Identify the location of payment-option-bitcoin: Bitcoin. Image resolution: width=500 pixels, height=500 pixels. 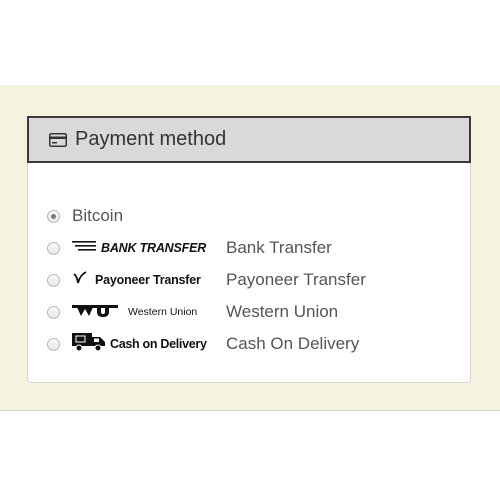
(257, 216).